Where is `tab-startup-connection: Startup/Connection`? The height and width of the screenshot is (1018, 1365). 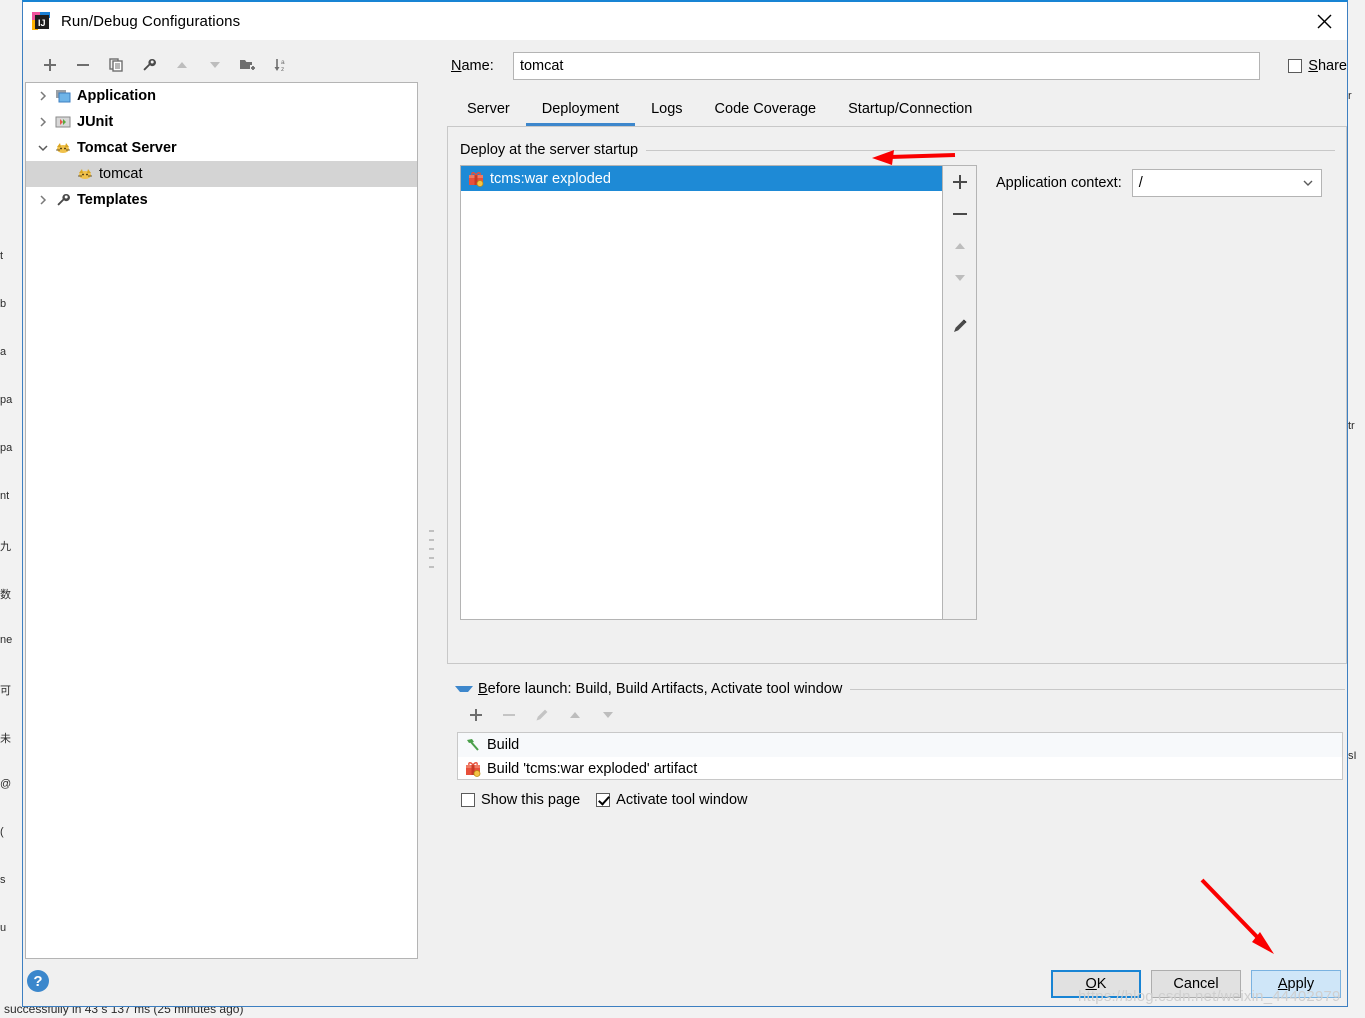 tab-startup-connection: Startup/Connection is located at coordinates (910, 109).